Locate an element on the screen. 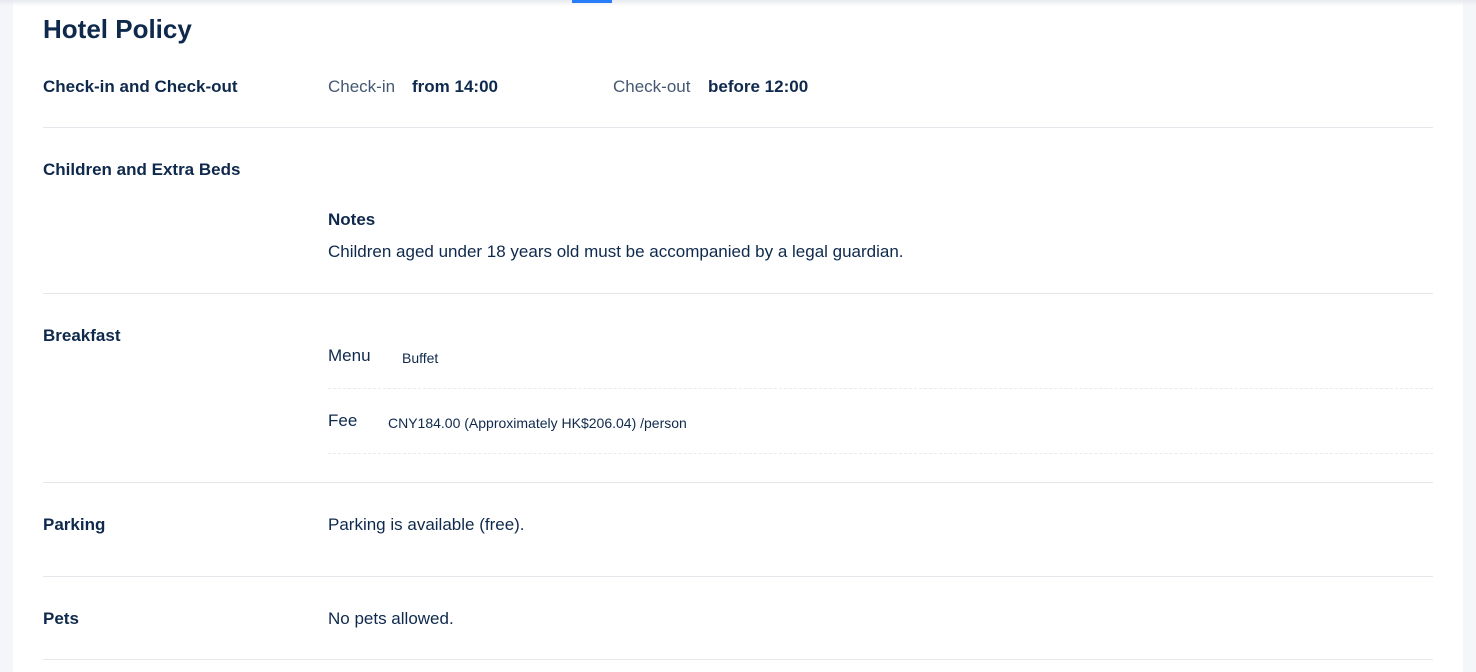 The height and width of the screenshot is (672, 1476). children-label: Children and Extra Beds is located at coordinates (142, 169).